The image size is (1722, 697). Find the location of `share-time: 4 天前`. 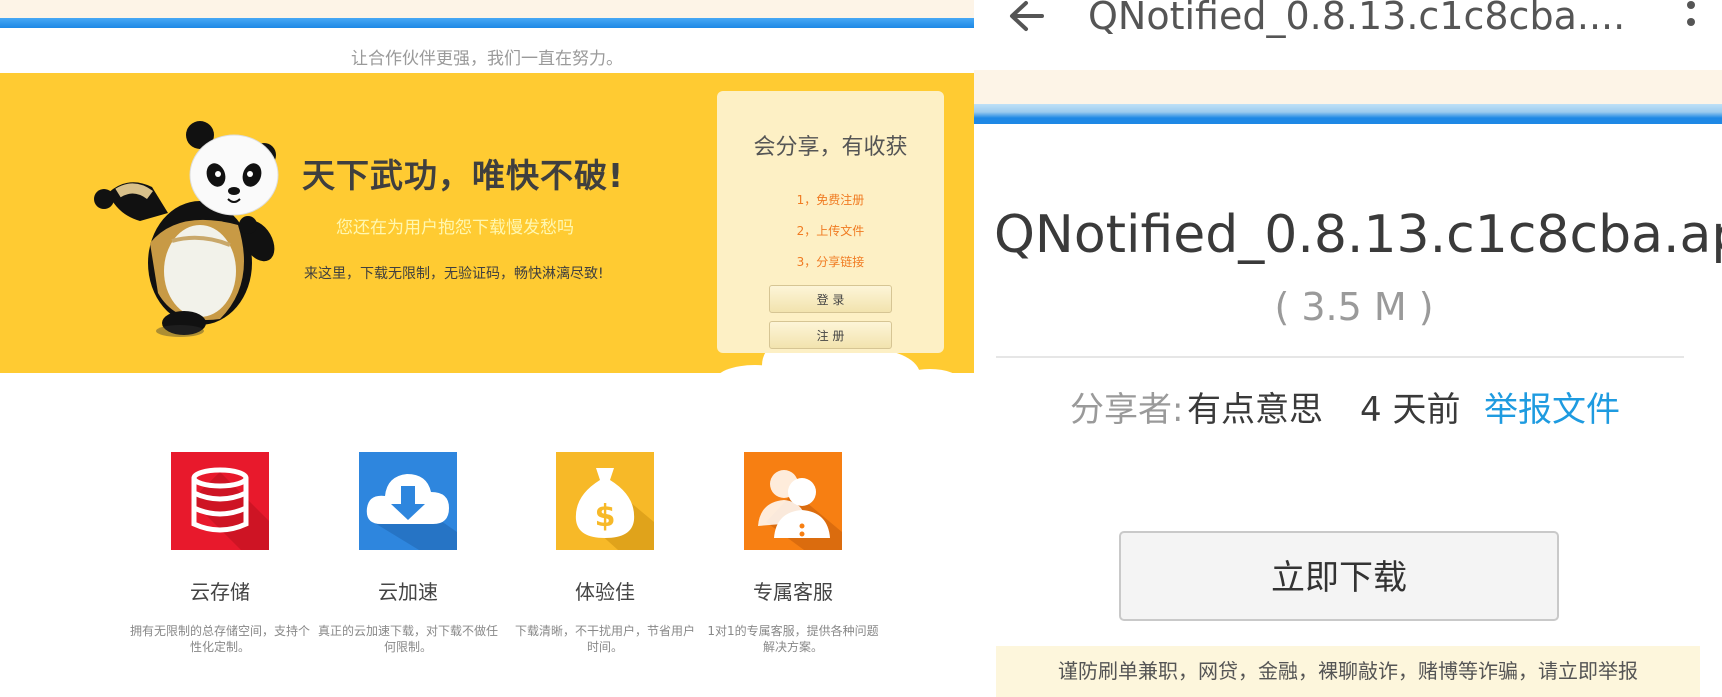

share-time: 4 天前 is located at coordinates (1410, 410).